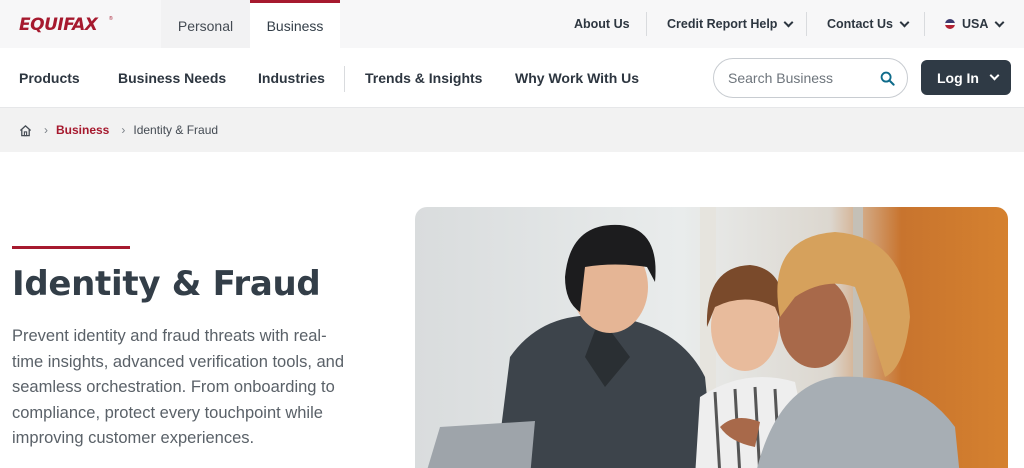 The width and height of the screenshot is (1024, 468). I want to click on contact-us-menu: Contact Us, so click(868, 24).